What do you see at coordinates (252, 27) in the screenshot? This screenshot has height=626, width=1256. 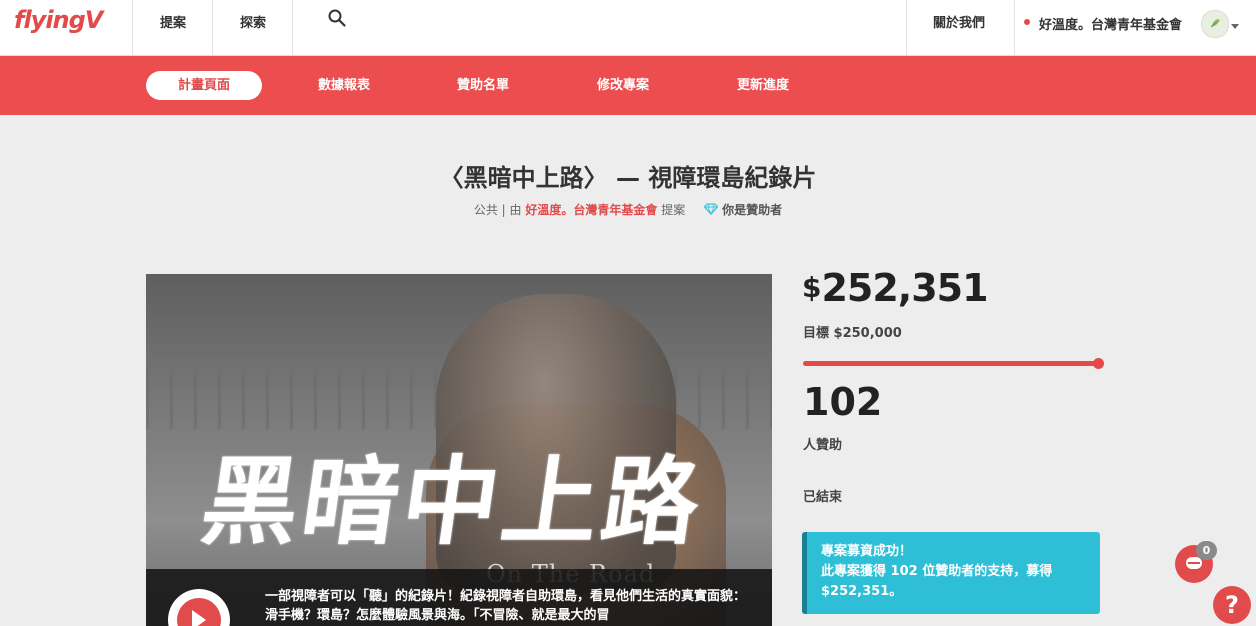 I see `nav-explore: 探索` at bounding box center [252, 27].